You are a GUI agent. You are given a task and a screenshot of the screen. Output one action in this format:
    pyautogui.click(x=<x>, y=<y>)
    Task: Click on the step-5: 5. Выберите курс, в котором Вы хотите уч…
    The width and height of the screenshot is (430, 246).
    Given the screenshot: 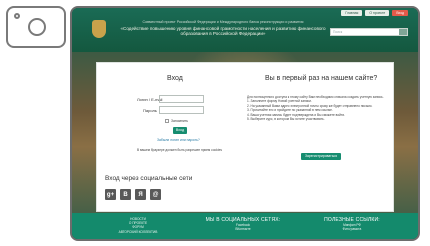 What is the action you would take?
    pyautogui.click(x=286, y=119)
    